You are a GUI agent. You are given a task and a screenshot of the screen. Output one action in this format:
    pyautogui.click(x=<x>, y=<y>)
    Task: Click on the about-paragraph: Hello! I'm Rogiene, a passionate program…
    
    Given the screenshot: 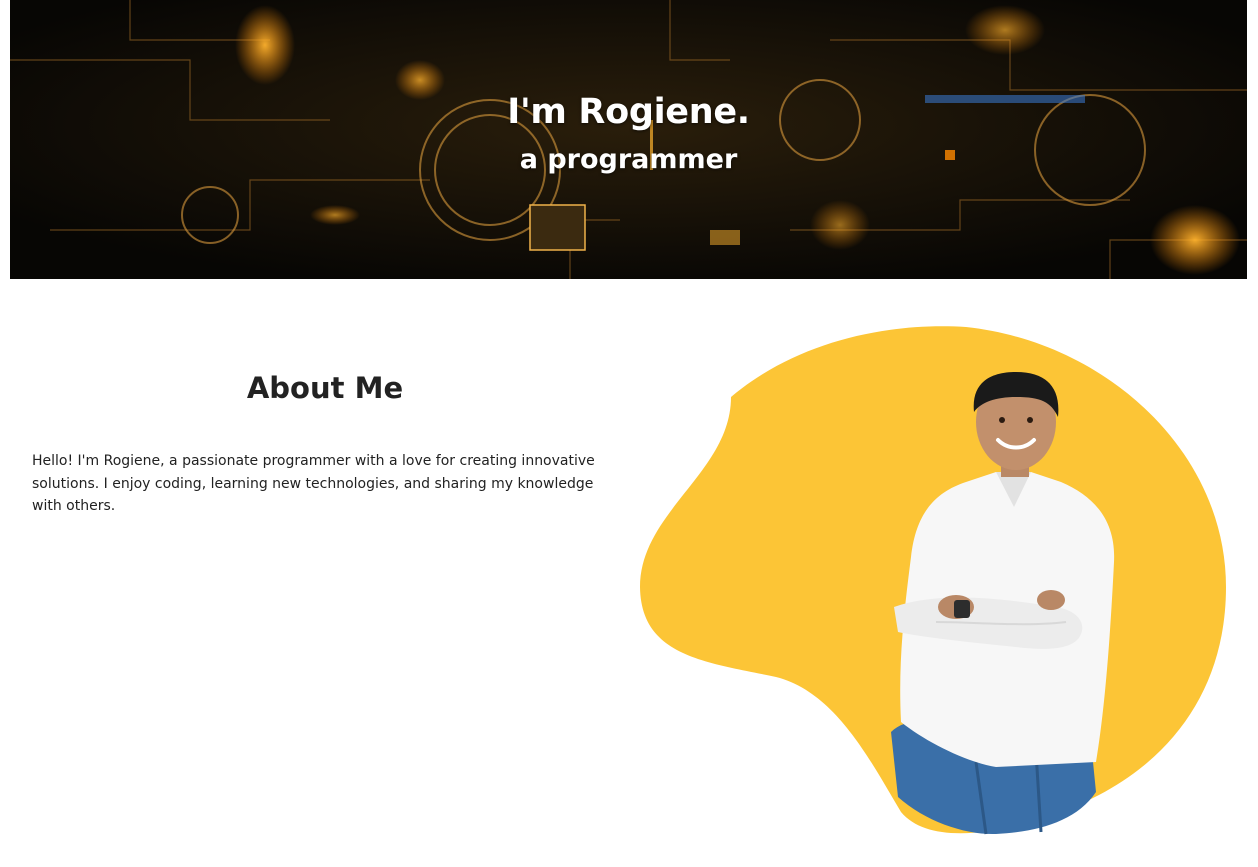 What is the action you would take?
    pyautogui.click(x=313, y=483)
    